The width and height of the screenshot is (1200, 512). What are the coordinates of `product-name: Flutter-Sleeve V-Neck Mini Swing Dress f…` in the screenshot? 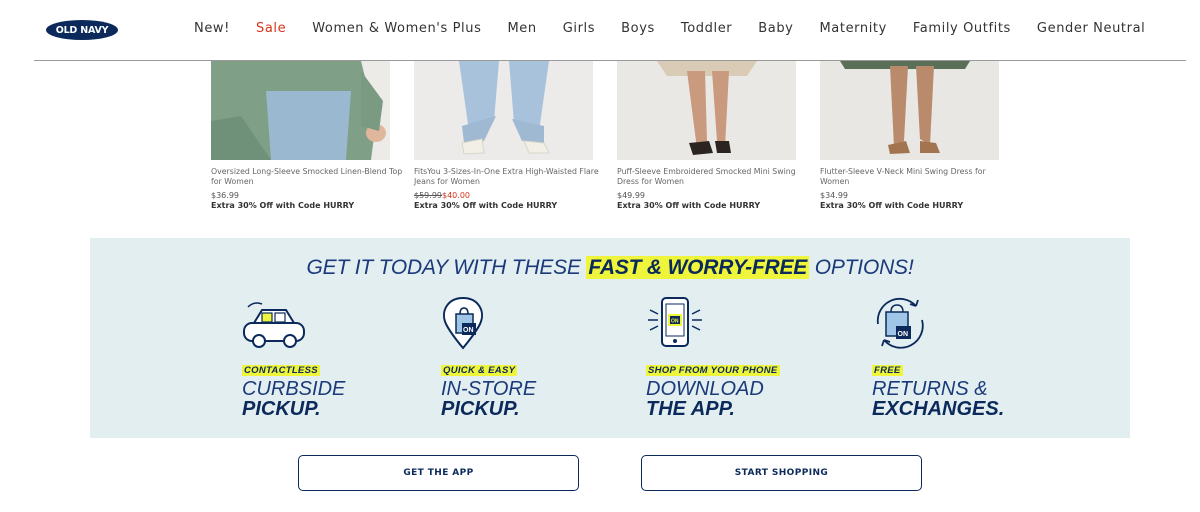 It's located at (918, 176).